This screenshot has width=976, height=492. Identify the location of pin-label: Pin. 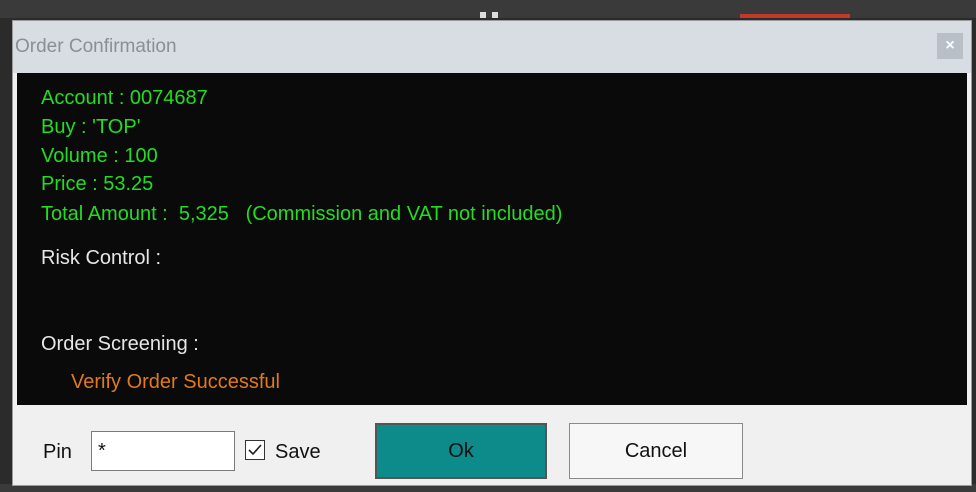
(57, 452).